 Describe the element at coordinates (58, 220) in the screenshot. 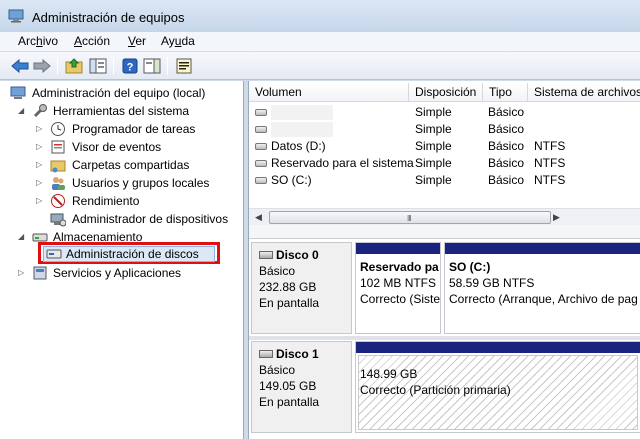

I see `device-manager-icon` at that location.